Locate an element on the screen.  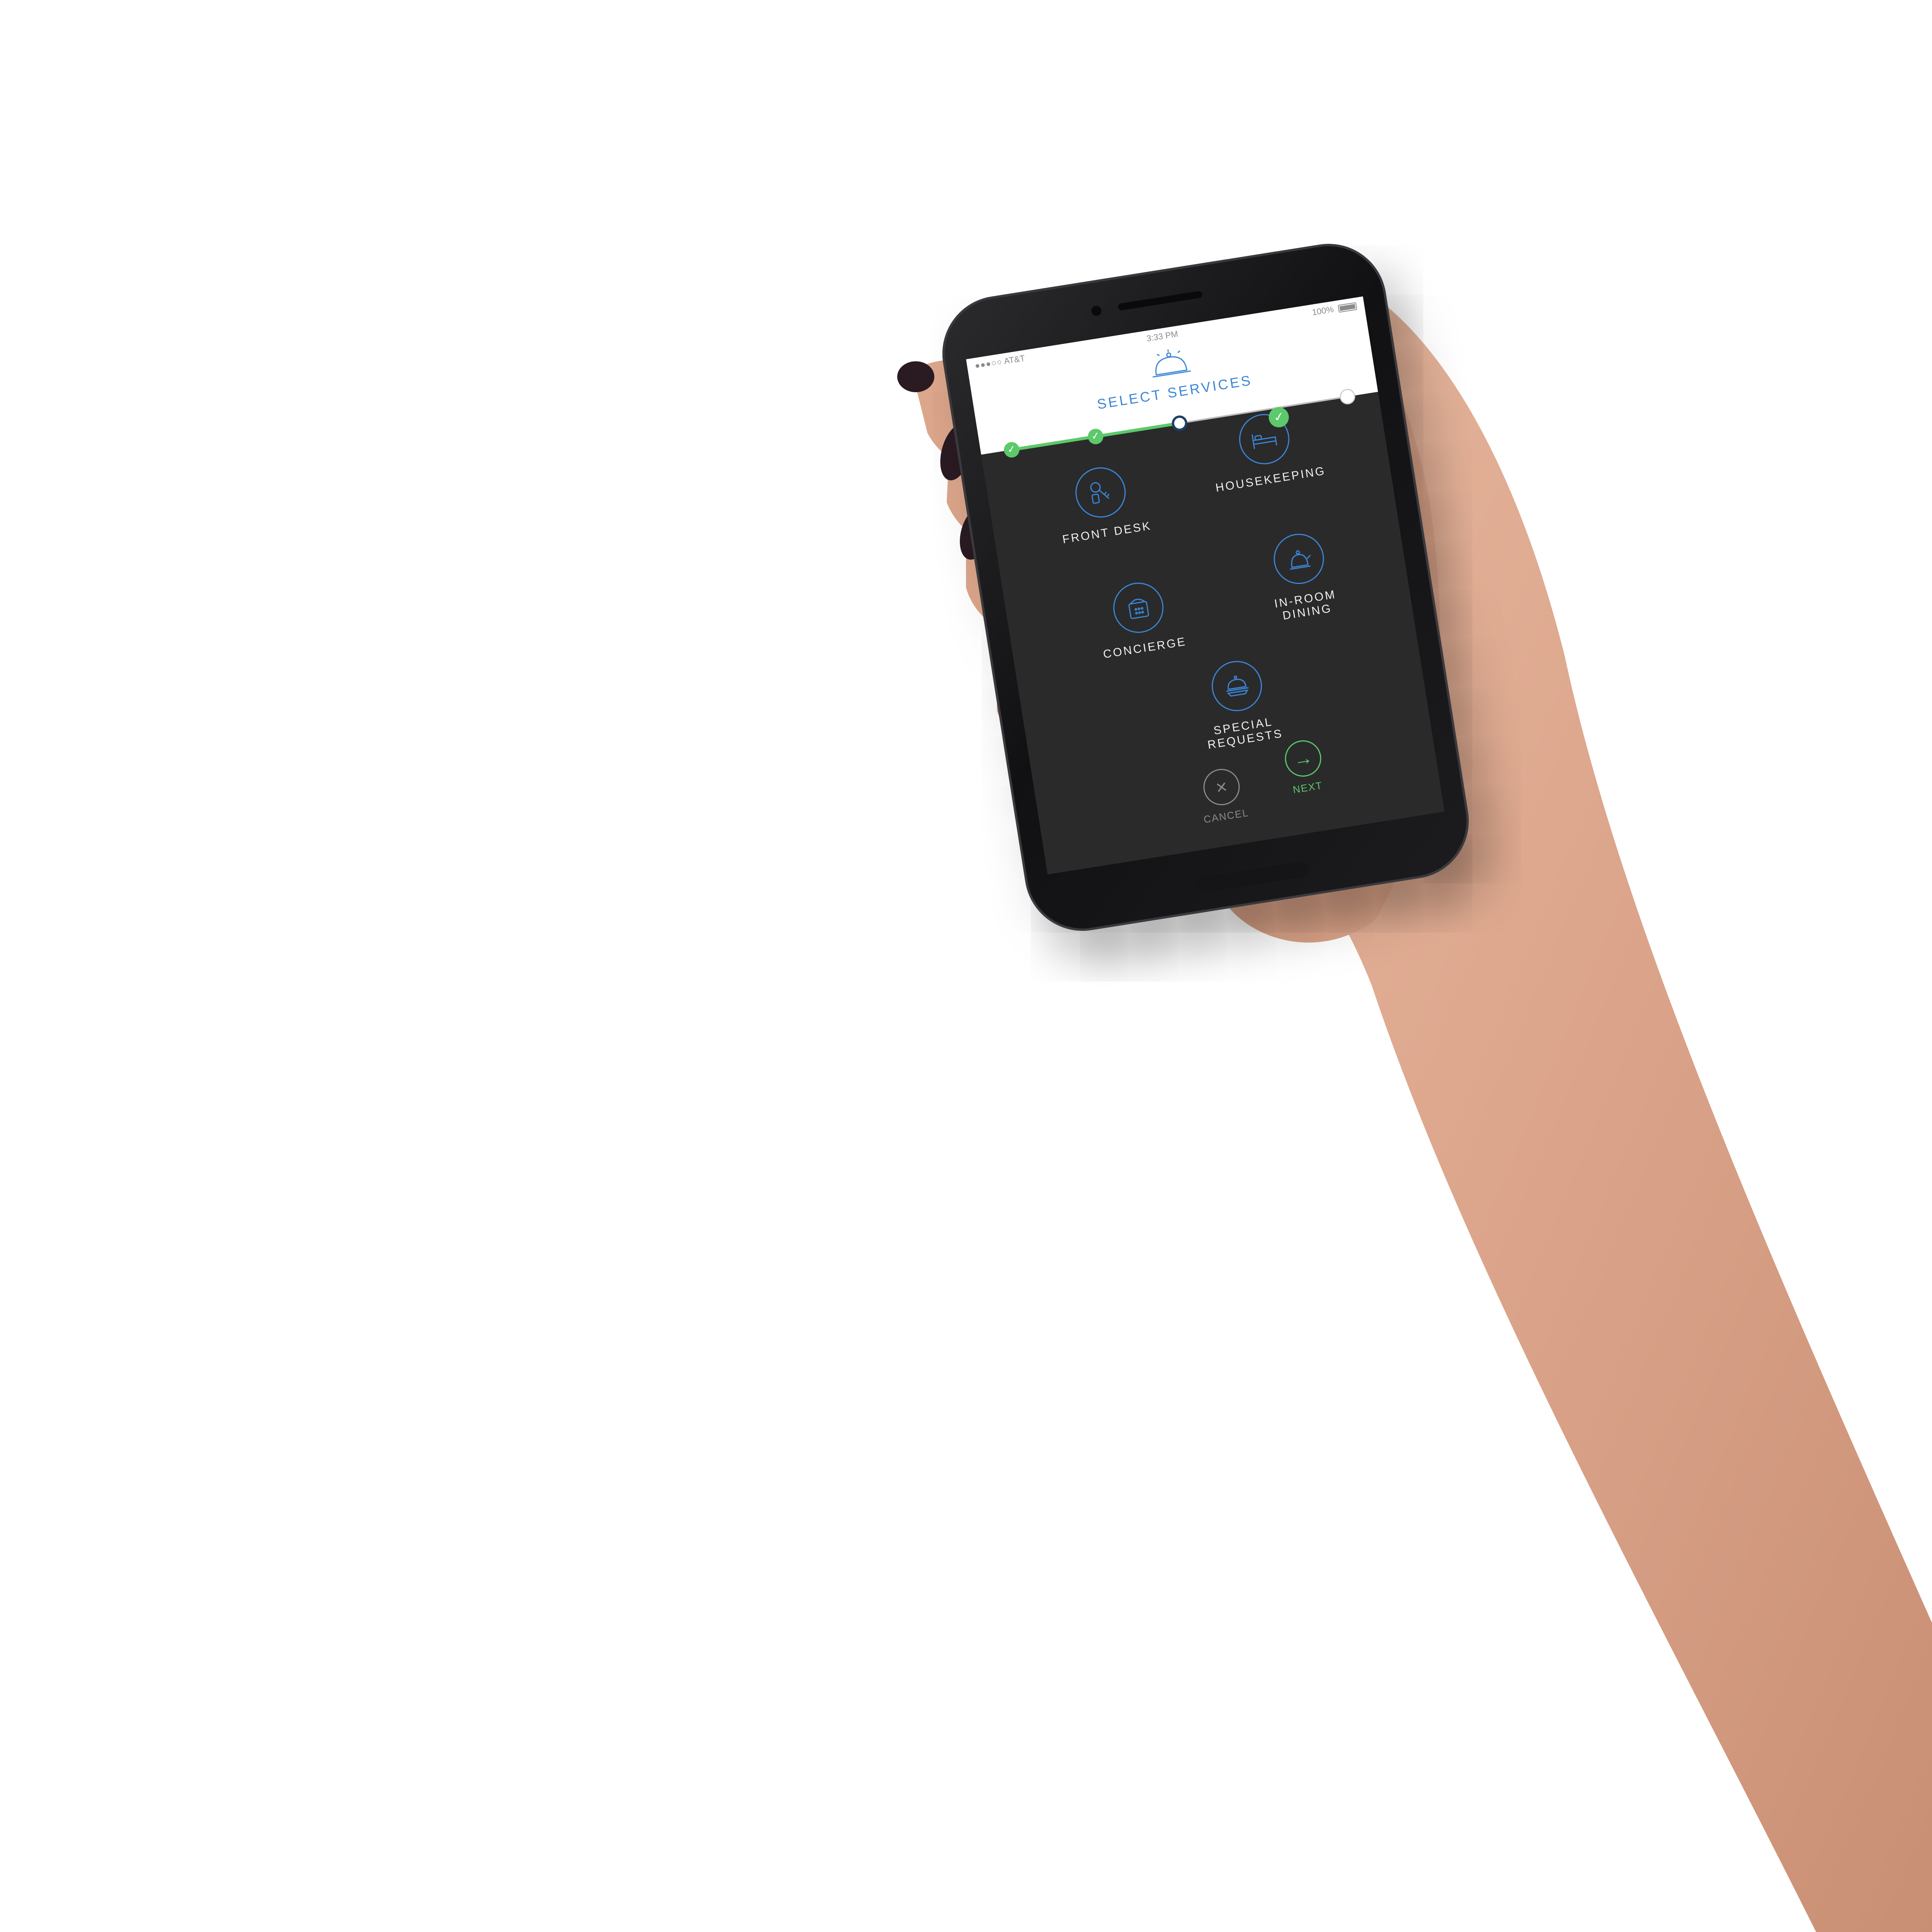
front-desk-circle is located at coordinates (1100, 492).